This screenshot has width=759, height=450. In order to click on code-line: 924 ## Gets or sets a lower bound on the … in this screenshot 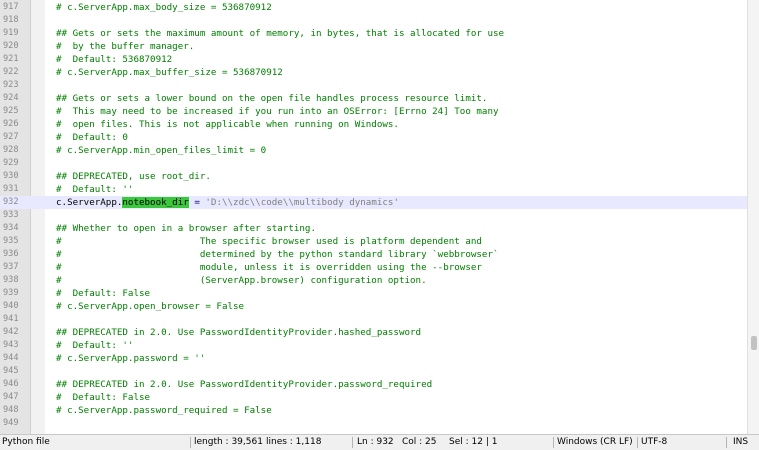, I will do `click(374, 98)`.